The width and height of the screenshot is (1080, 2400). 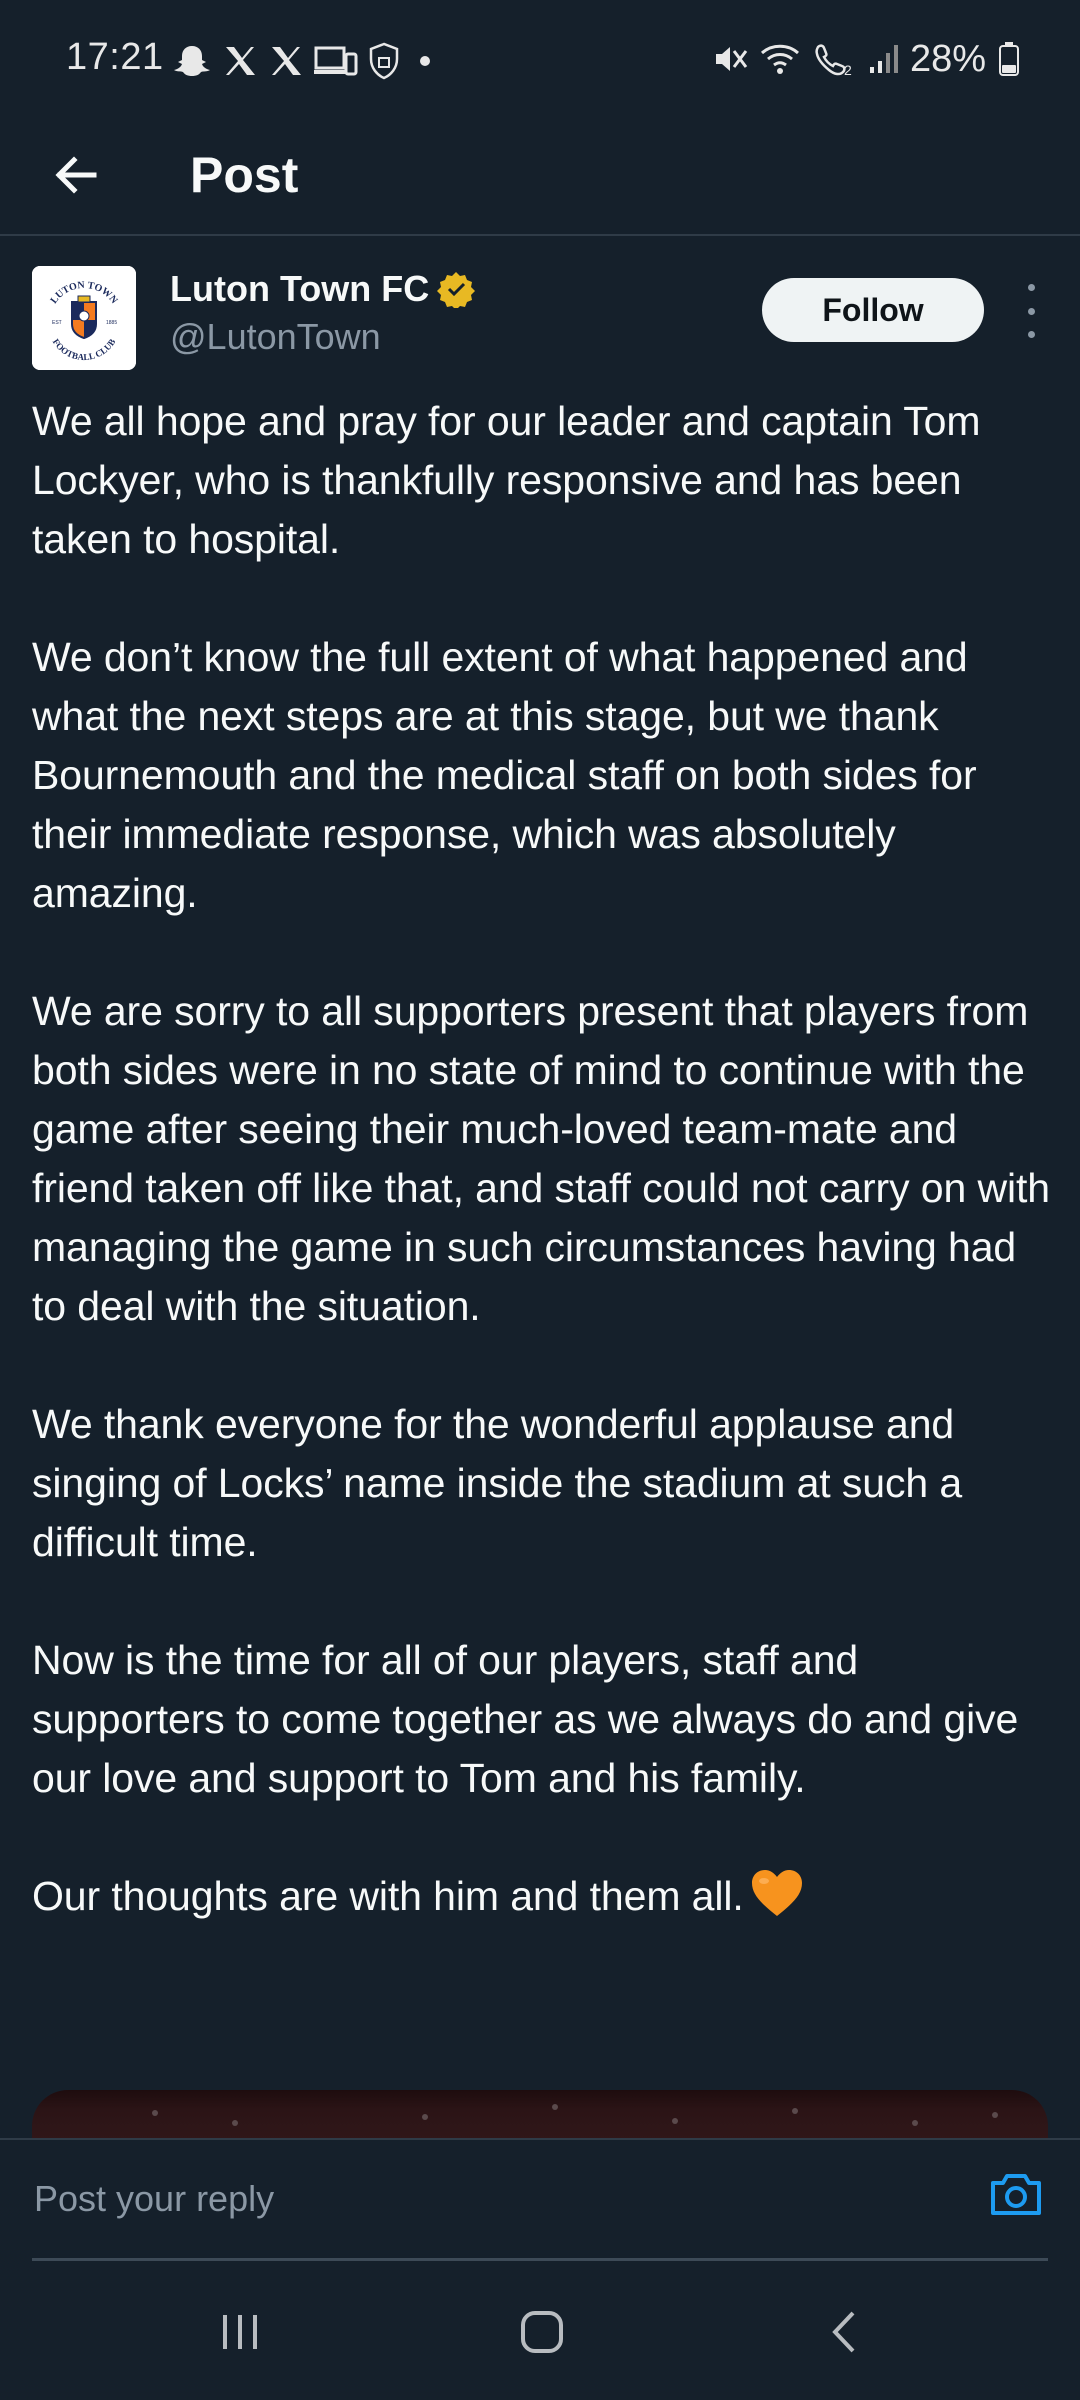 I want to click on status-notification-icons, so click(x=306, y=61).